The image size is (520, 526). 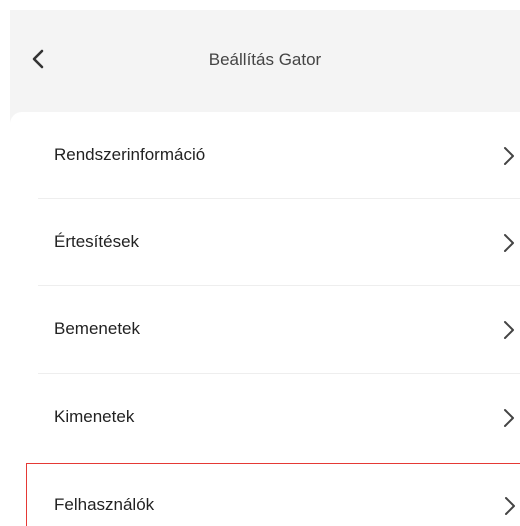 What do you see at coordinates (97, 328) in the screenshot?
I see `menu-item-label: Bemenetek` at bounding box center [97, 328].